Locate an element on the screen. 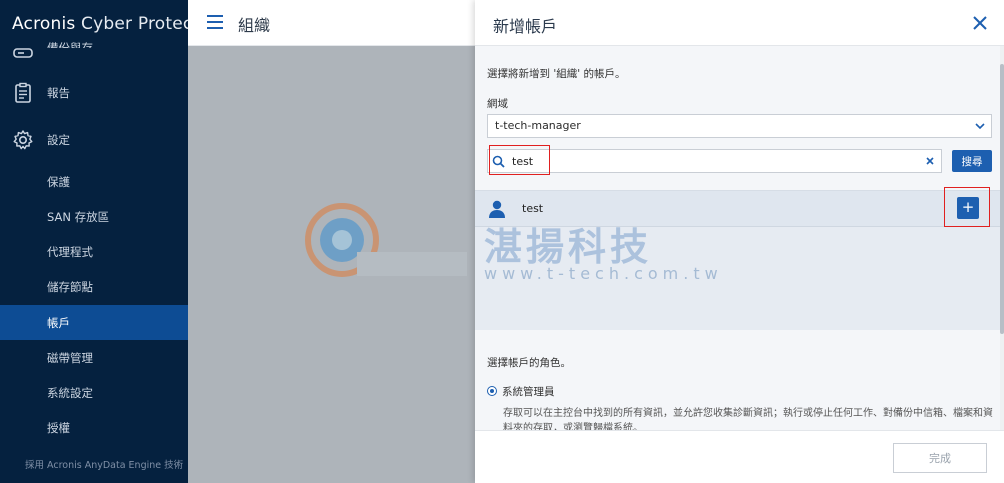 This screenshot has height=483, width=1004. domain-label: 網域 is located at coordinates (497, 104).